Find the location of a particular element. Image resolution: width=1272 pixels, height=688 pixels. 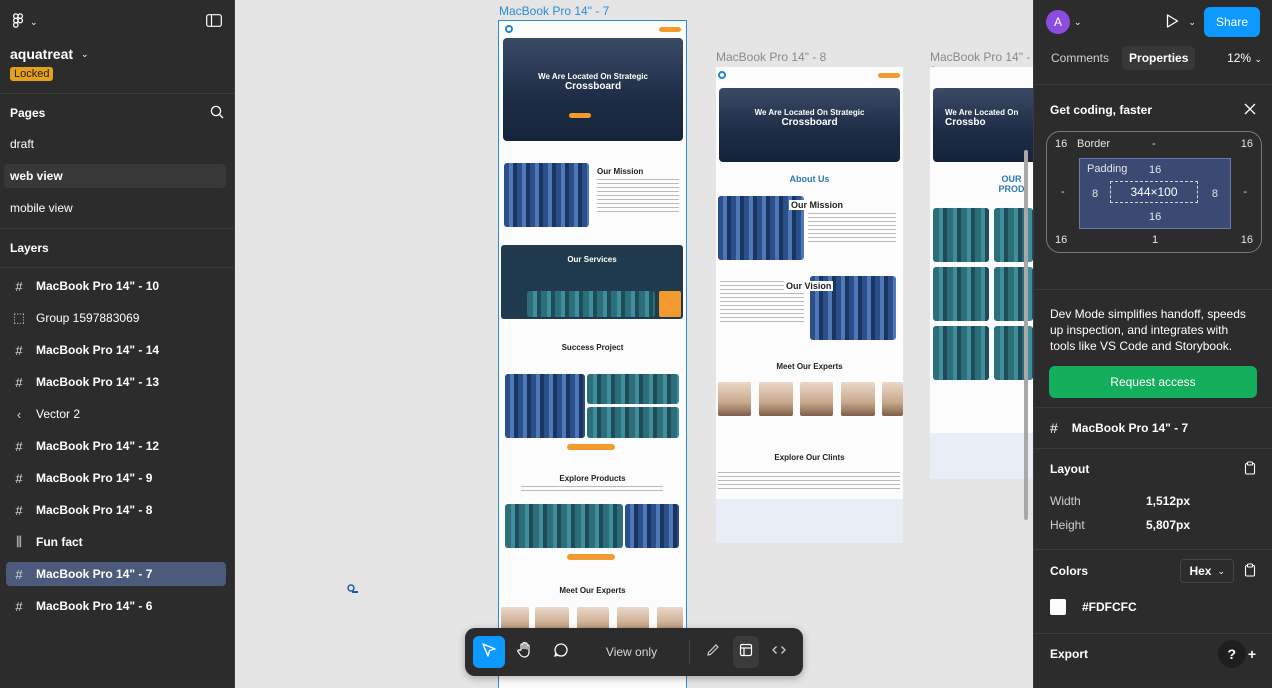

layer-label: MacBook Pro 14" - 6 is located at coordinates (94, 606).